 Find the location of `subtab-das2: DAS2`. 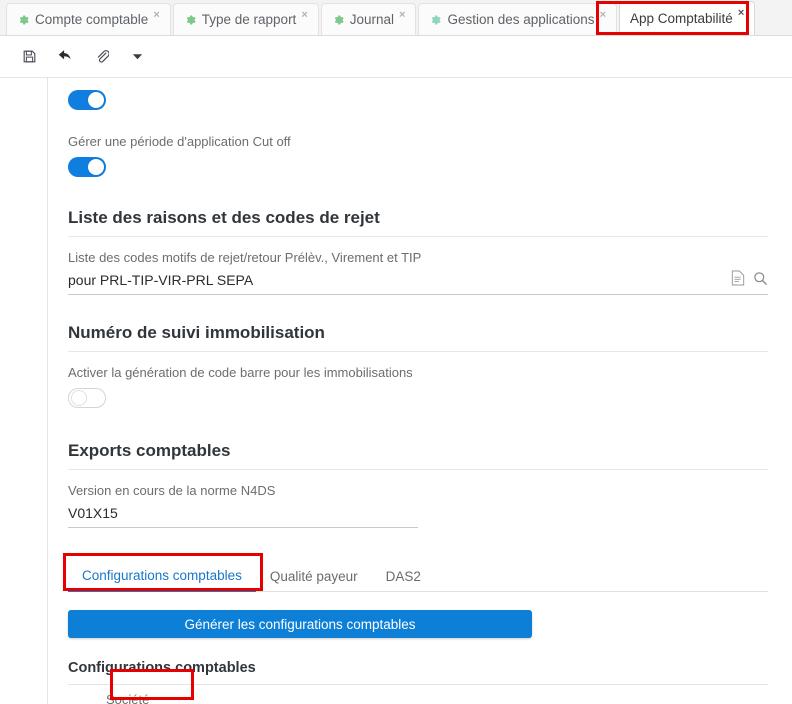

subtab-das2: DAS2 is located at coordinates (403, 580).